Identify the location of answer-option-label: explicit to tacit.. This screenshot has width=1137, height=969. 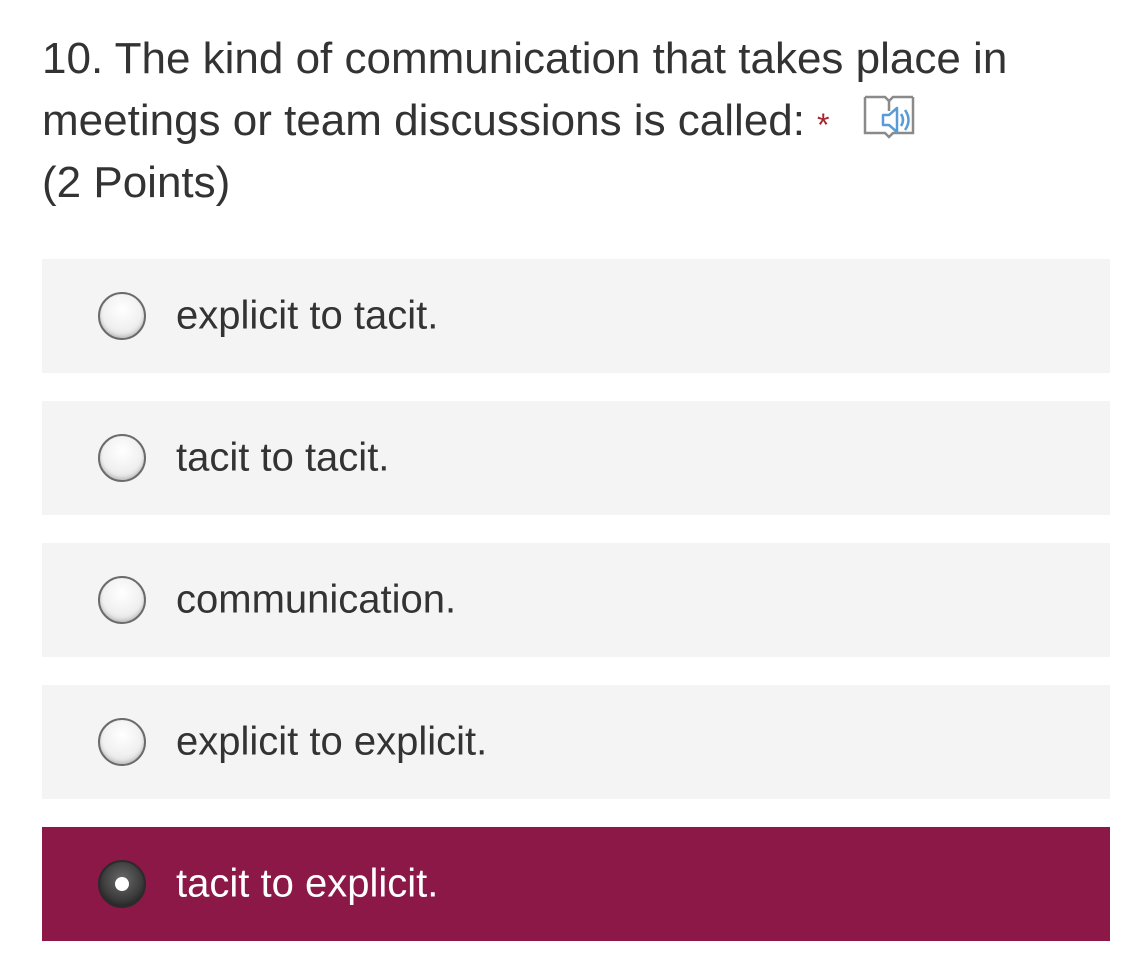
(307, 315).